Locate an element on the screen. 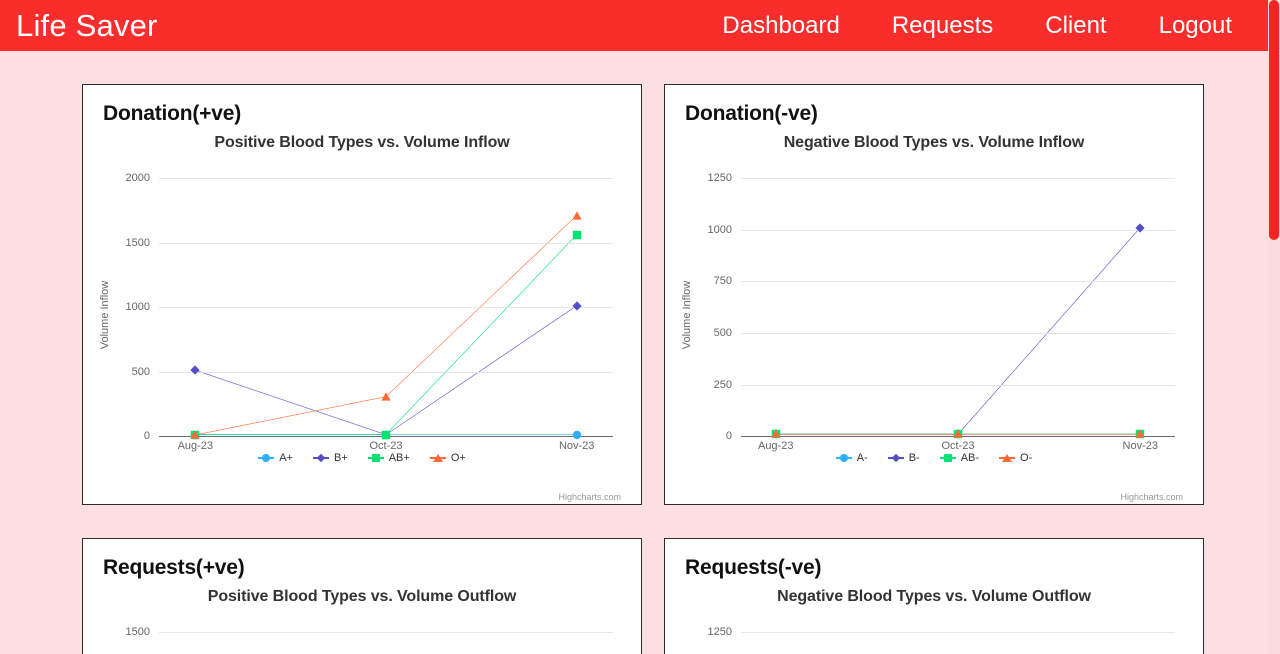 This screenshot has width=1280, height=654. chart-title: Negative Blood Types vs. Volume Inflow is located at coordinates (934, 143).